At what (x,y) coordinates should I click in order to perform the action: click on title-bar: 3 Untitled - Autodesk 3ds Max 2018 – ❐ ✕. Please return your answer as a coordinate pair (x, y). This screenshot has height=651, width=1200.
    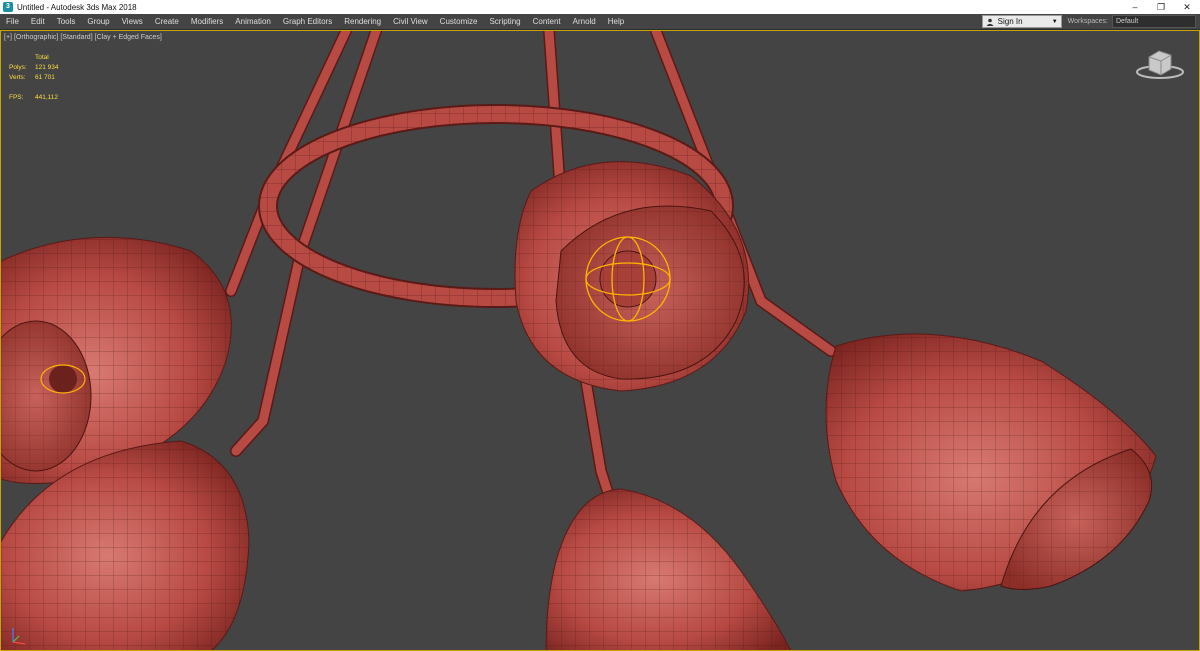
    Looking at the image, I should click on (600, 7).